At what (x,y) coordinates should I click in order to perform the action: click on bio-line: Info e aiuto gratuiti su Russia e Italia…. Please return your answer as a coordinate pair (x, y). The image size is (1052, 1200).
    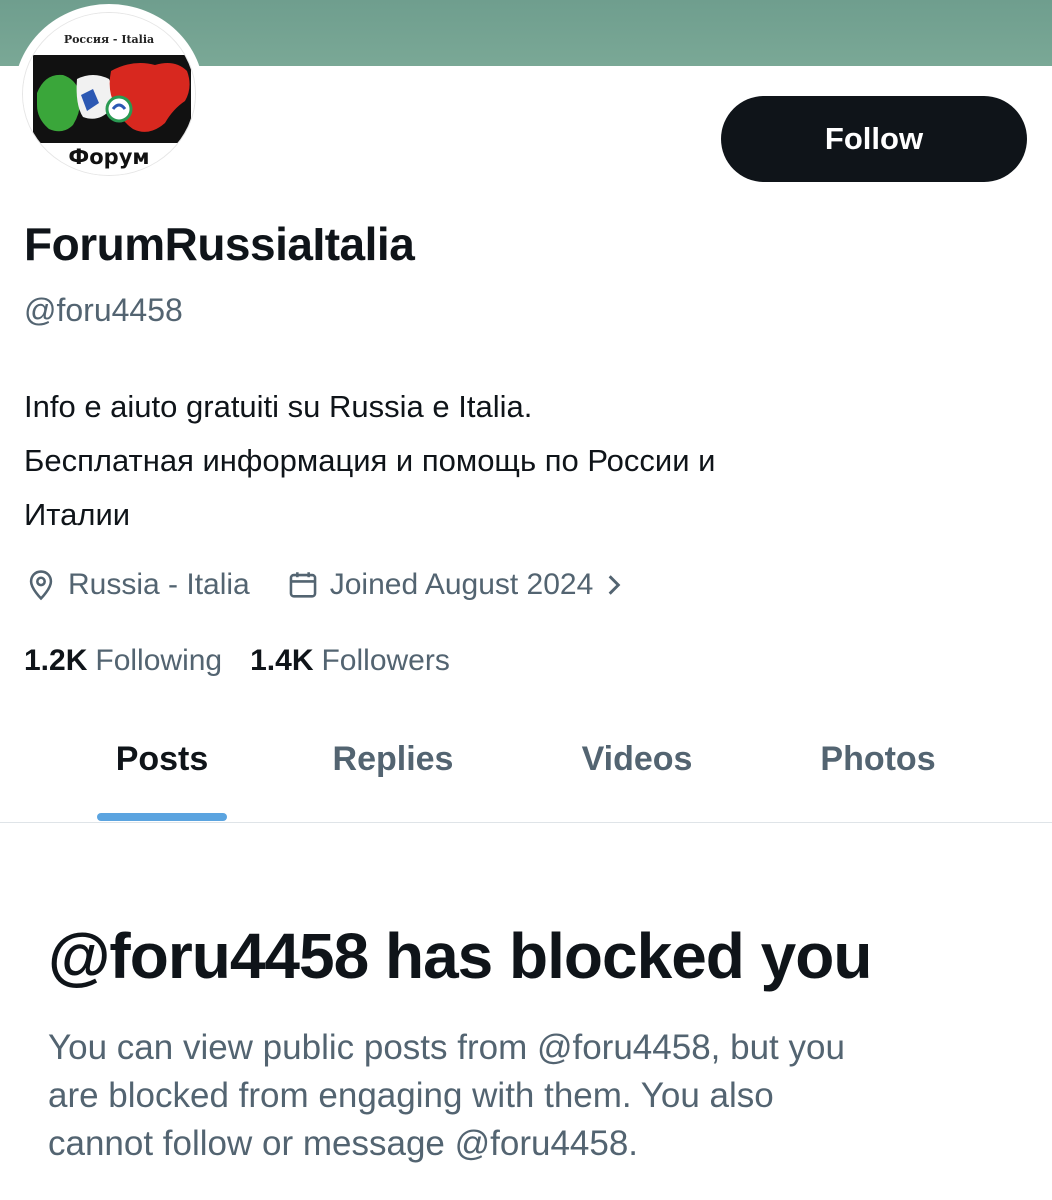
    Looking at the image, I should click on (278, 406).